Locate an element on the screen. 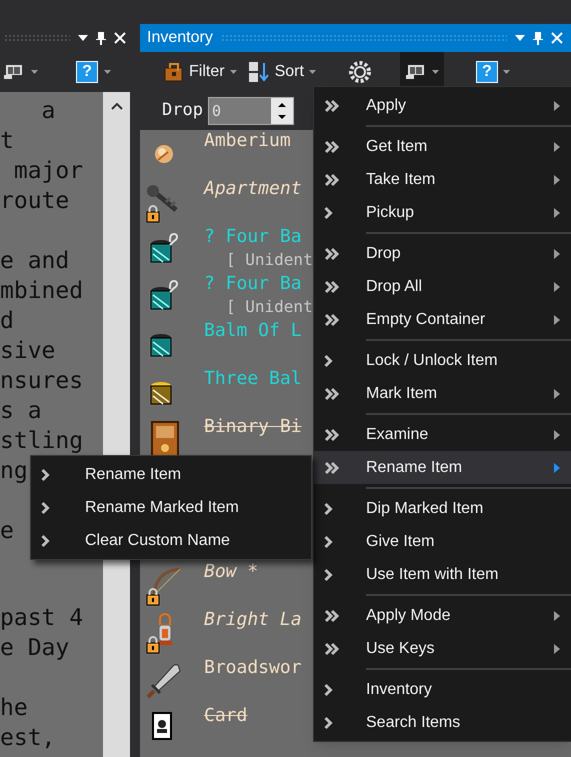 The height and width of the screenshot is (757, 571). menu-item: Use Item with Item is located at coordinates (442, 574).